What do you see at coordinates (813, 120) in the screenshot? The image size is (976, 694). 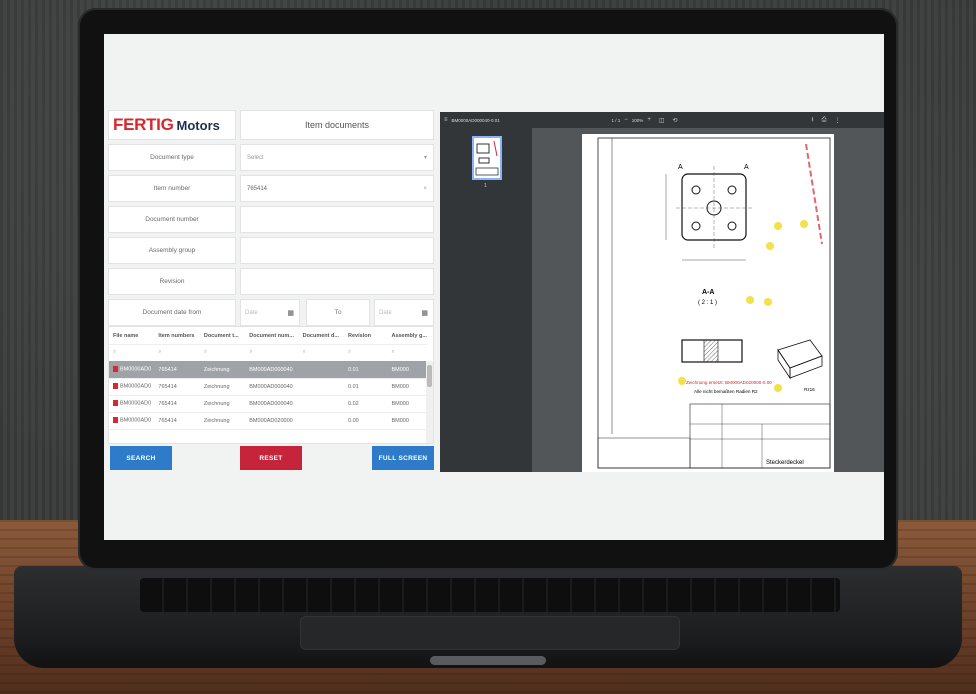 I see `download-icon: ⭳` at bounding box center [813, 120].